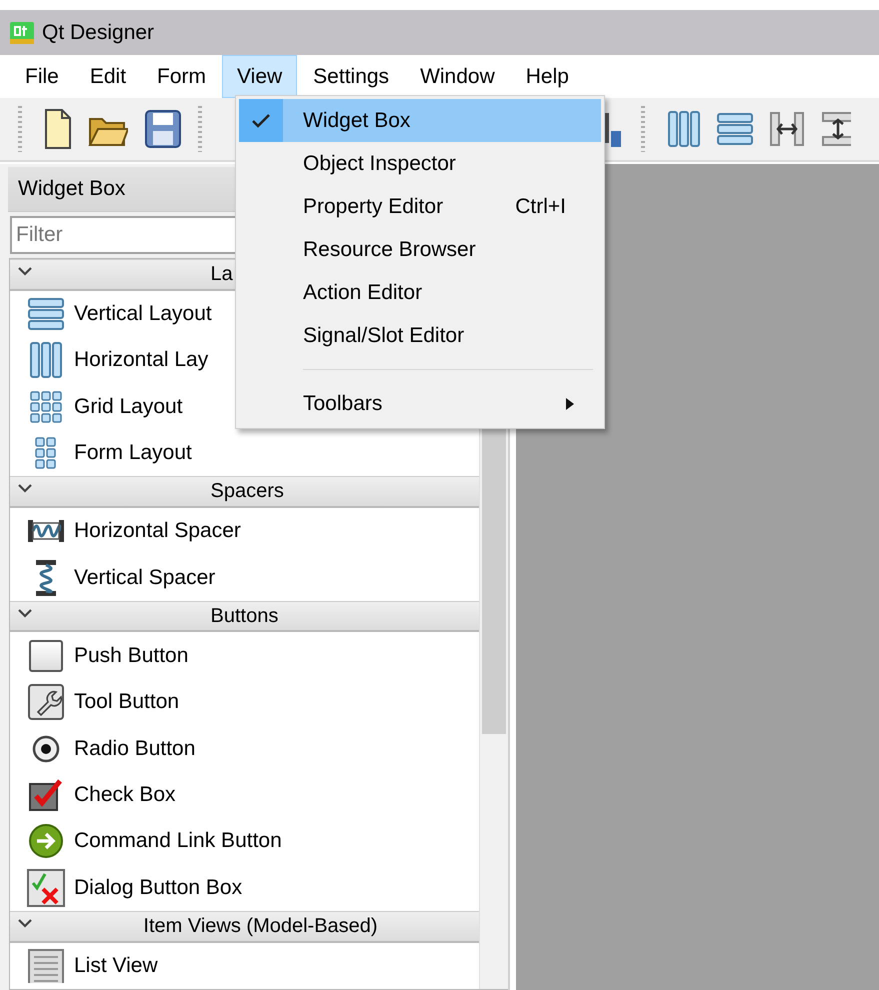 This screenshot has width=879, height=990. Describe the element at coordinates (245, 616) in the screenshot. I see `category-label: Buttons` at that location.